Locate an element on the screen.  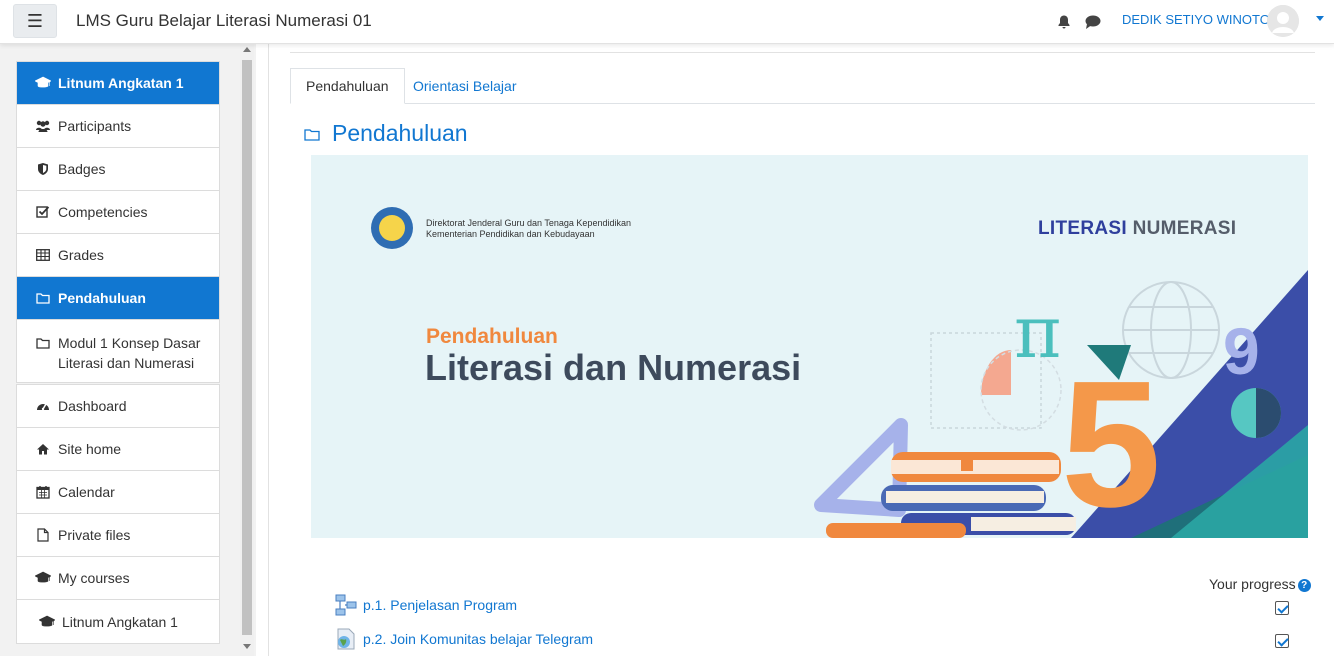
section-title: Pendahuluan is located at coordinates (386, 133).